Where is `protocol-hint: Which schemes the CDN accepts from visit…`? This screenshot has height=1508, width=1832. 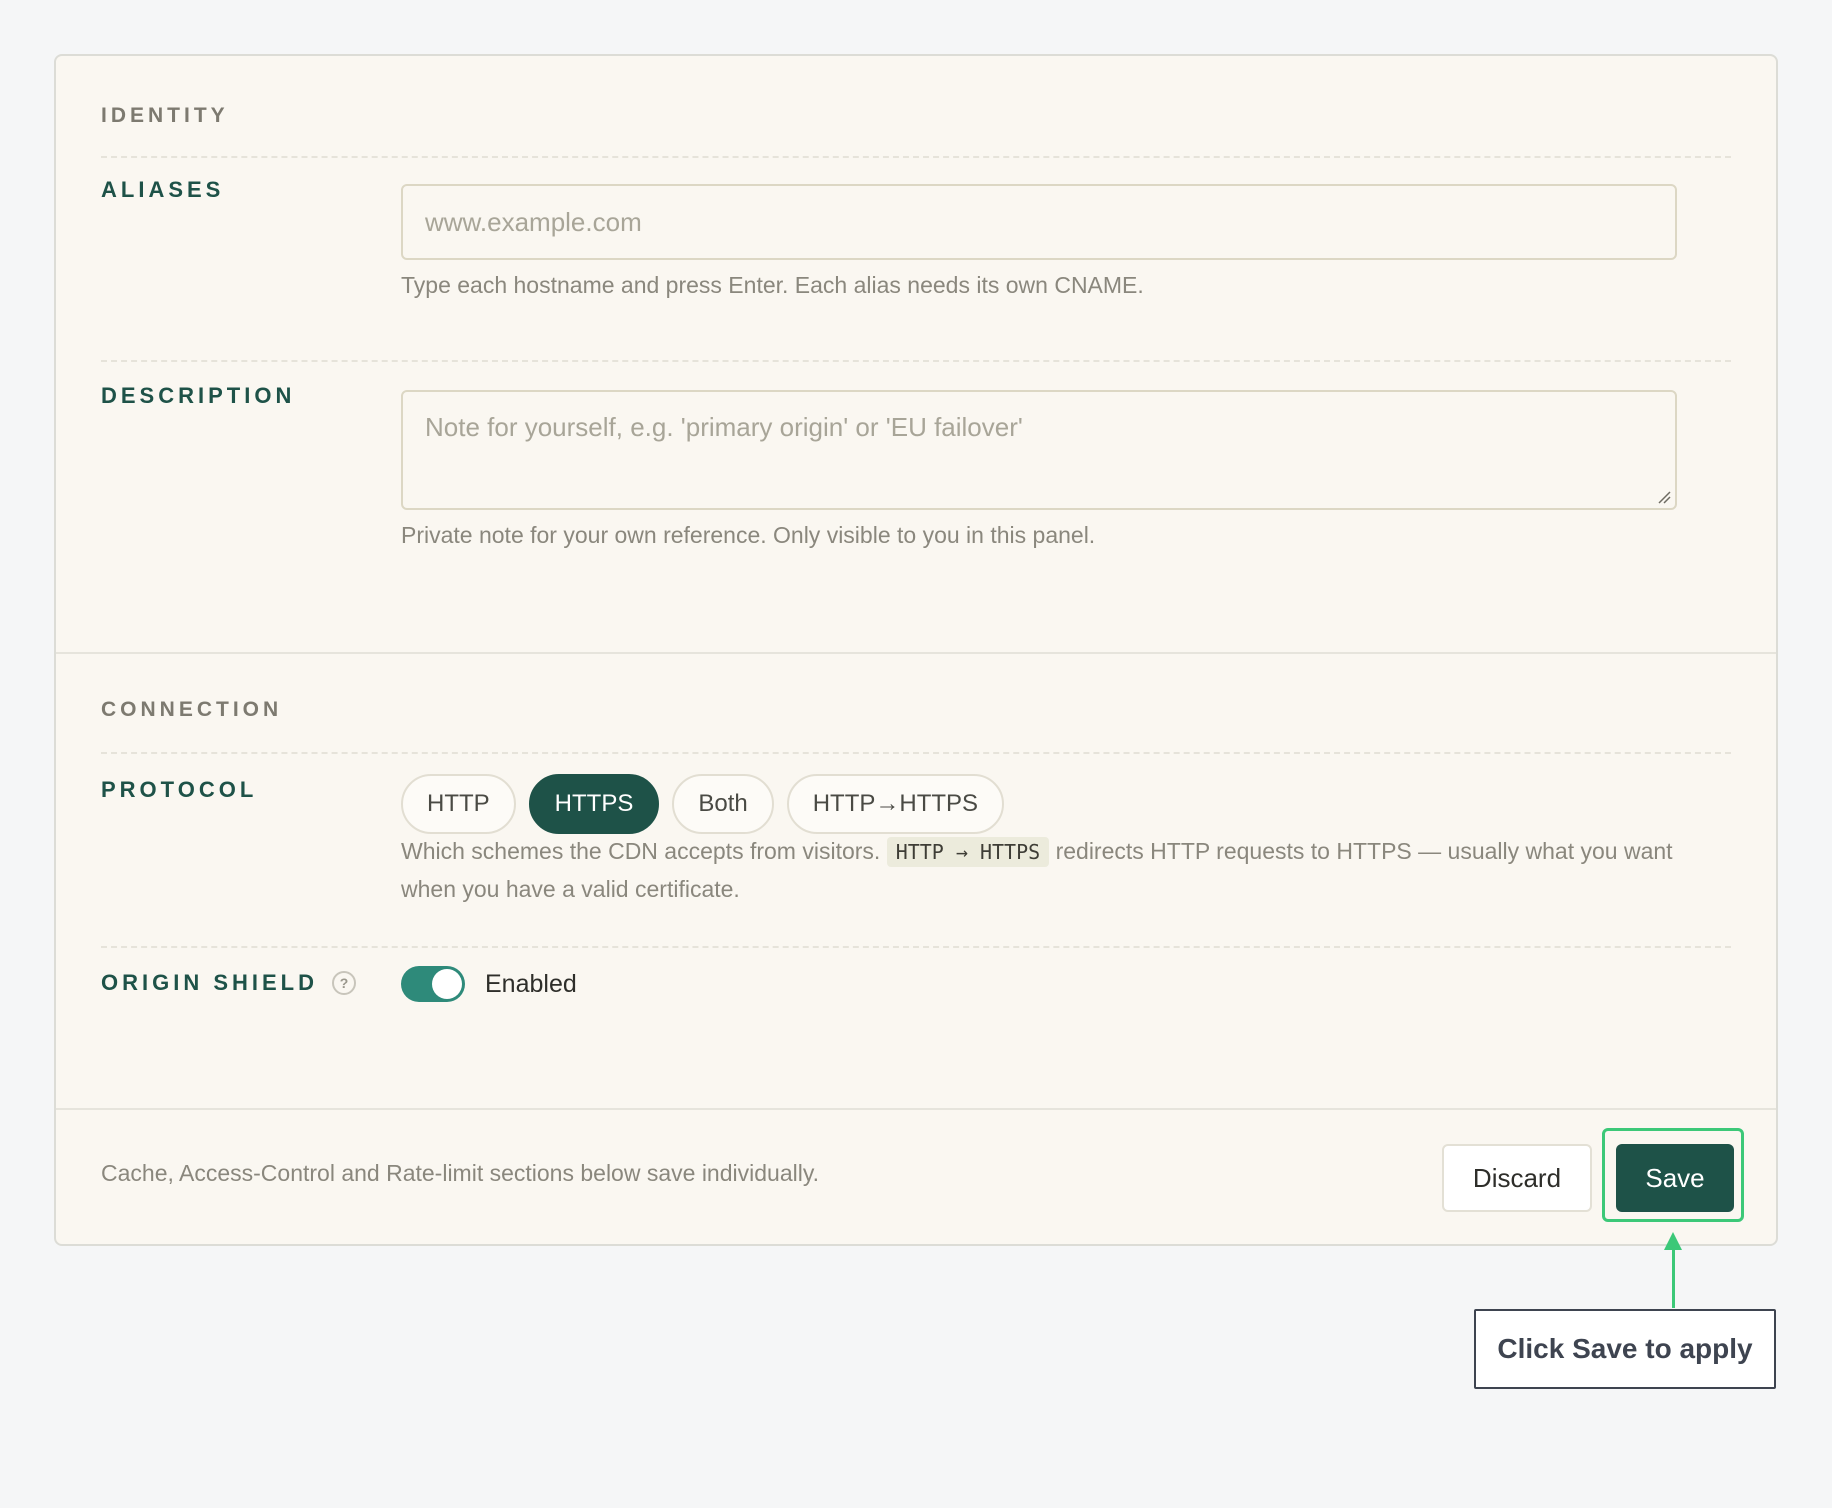 protocol-hint: Which schemes the CDN accepts from visit… is located at coordinates (1046, 870).